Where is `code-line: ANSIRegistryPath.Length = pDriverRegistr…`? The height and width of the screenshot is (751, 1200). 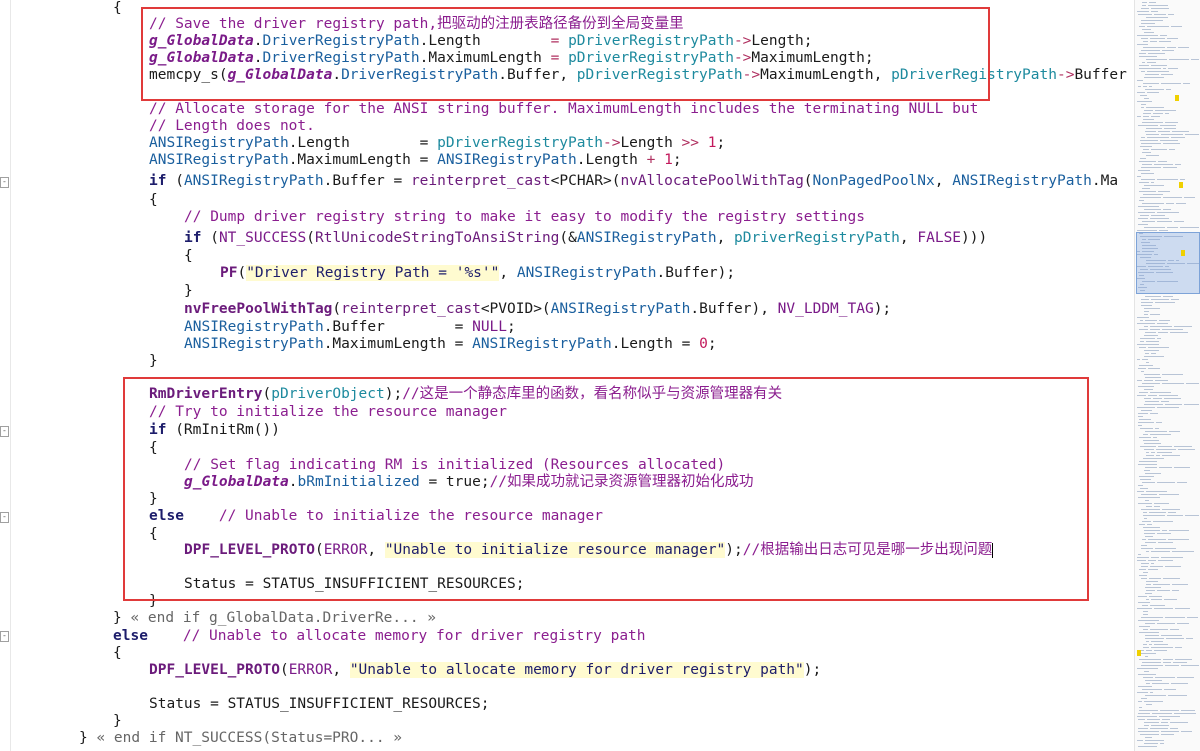
code-line: ANSIRegistryPath.Length = pDriverRegistr… is located at coordinates (437, 143).